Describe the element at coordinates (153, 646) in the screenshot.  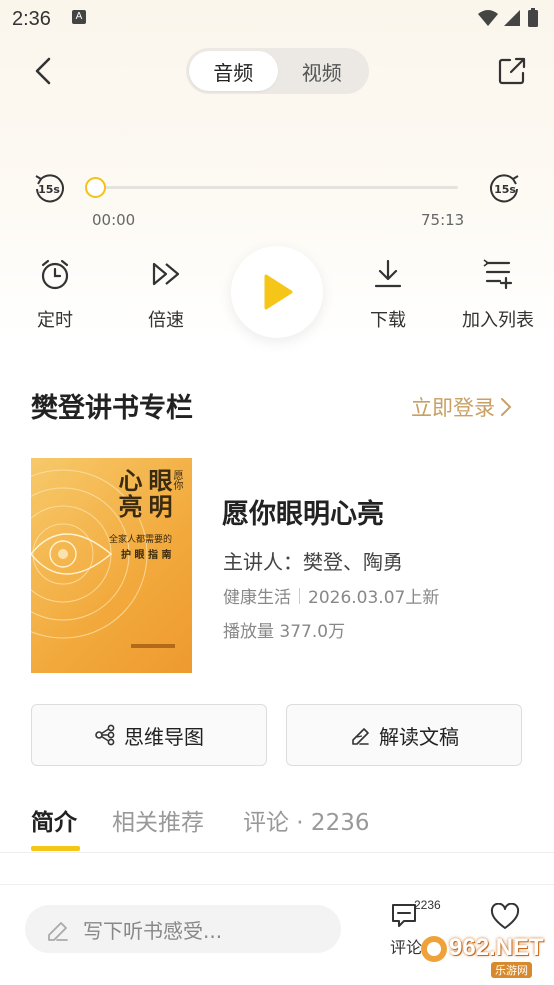
I see `cover-publisher-mark` at that location.